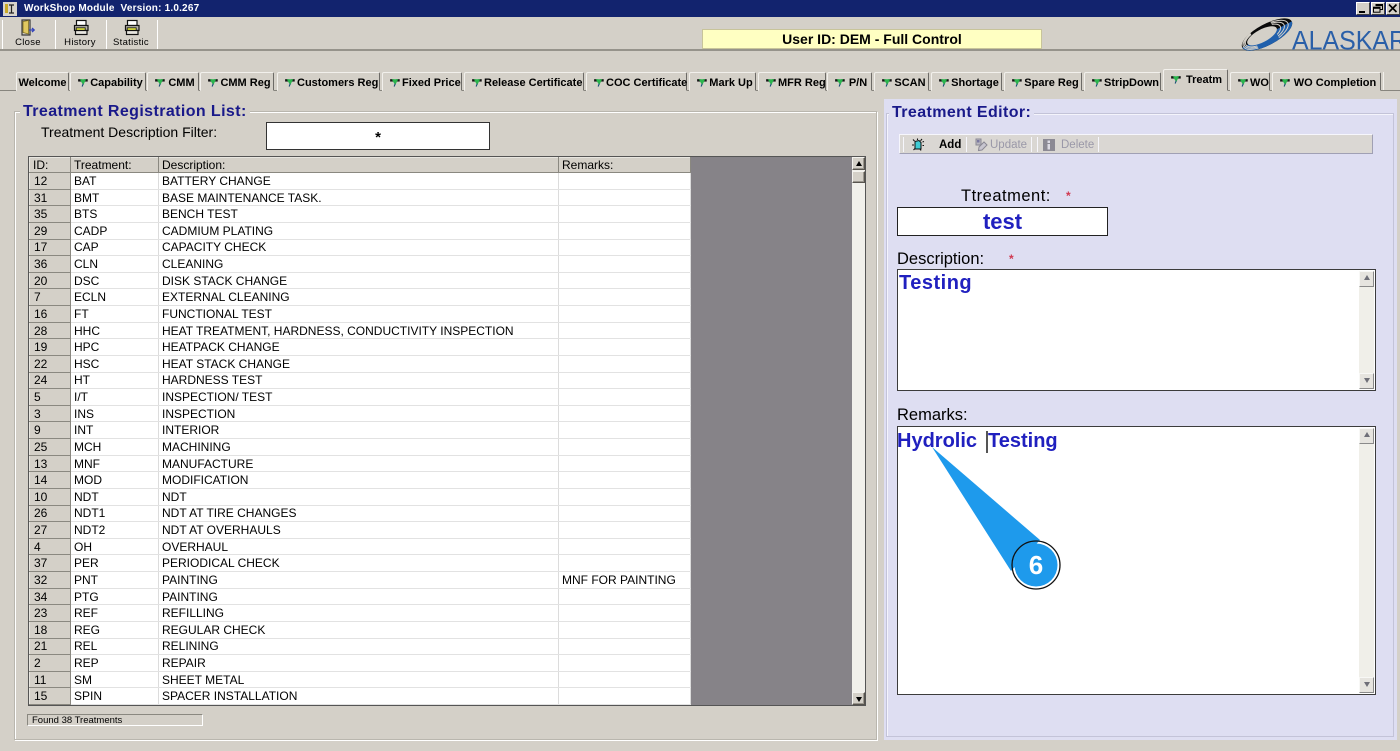 Image resolution: width=1400 pixels, height=751 pixels. I want to click on svg-text: ALASKAR, so click(1346, 41).